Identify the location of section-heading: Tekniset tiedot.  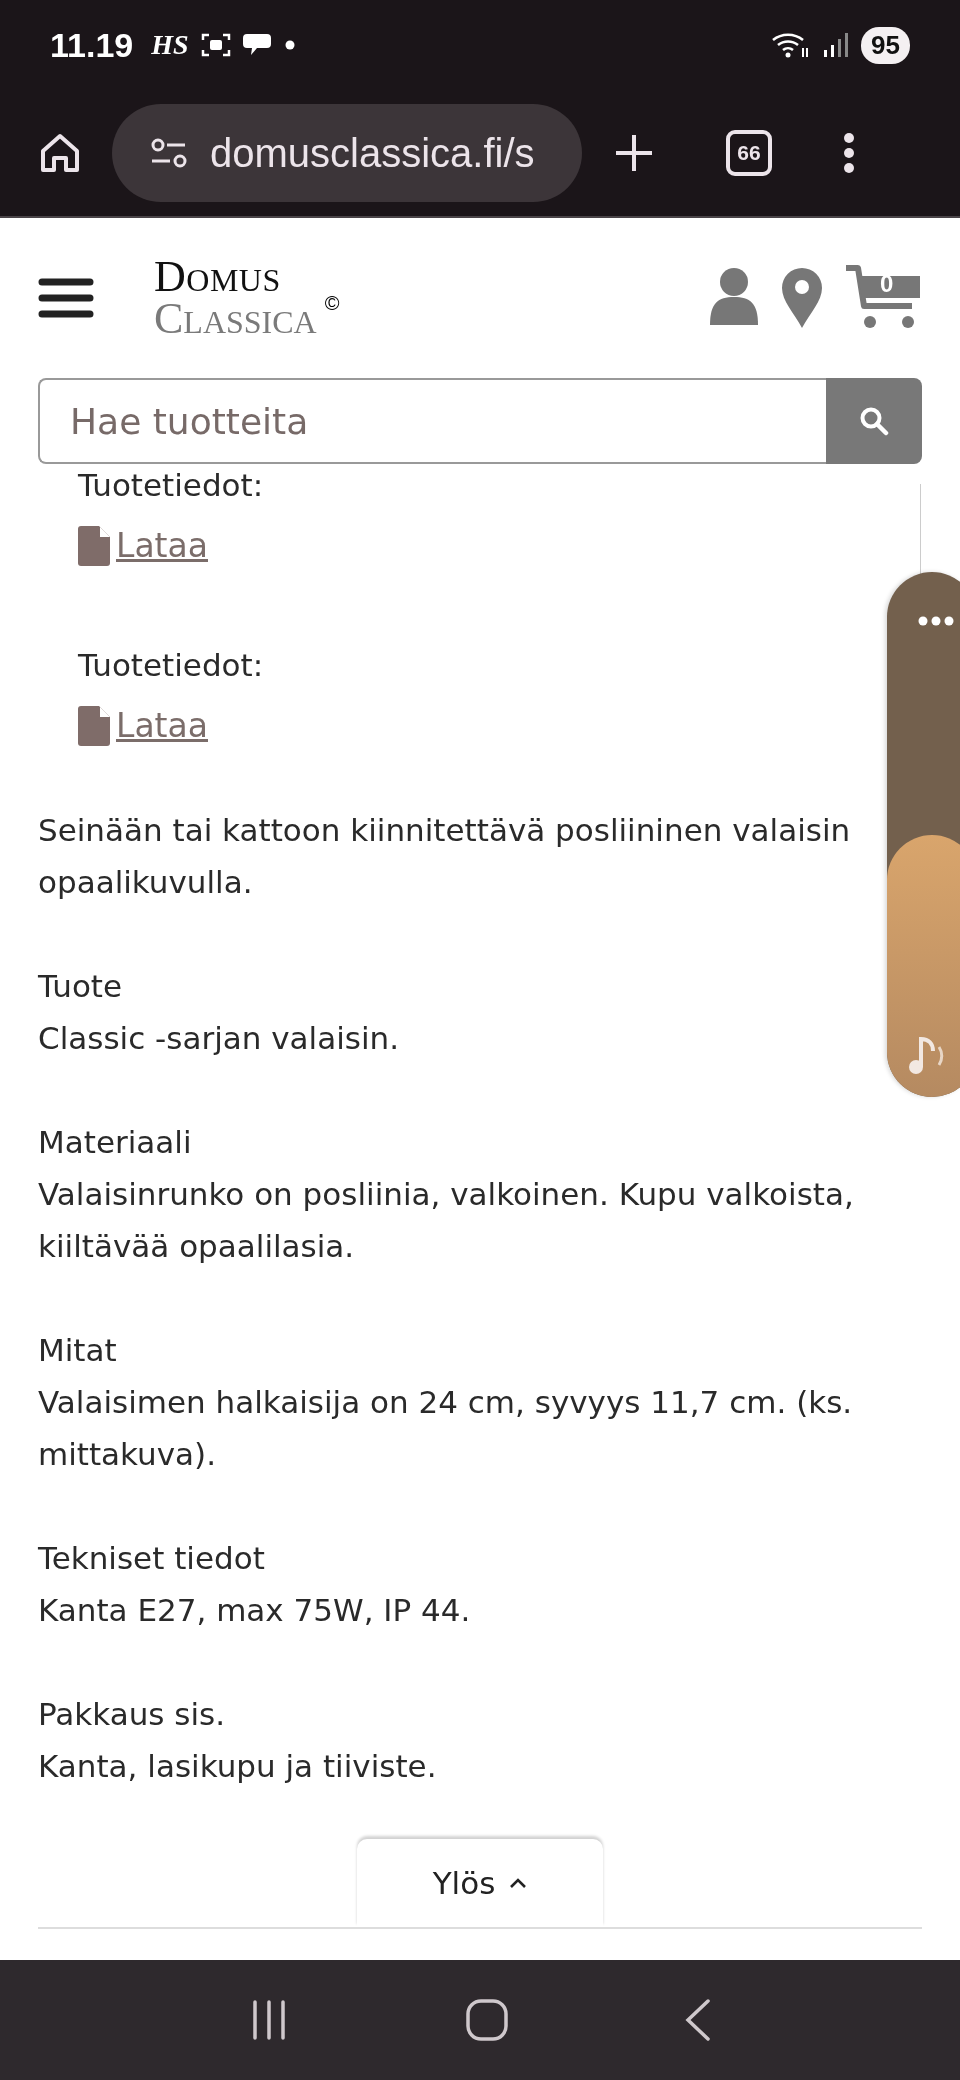
(152, 1558).